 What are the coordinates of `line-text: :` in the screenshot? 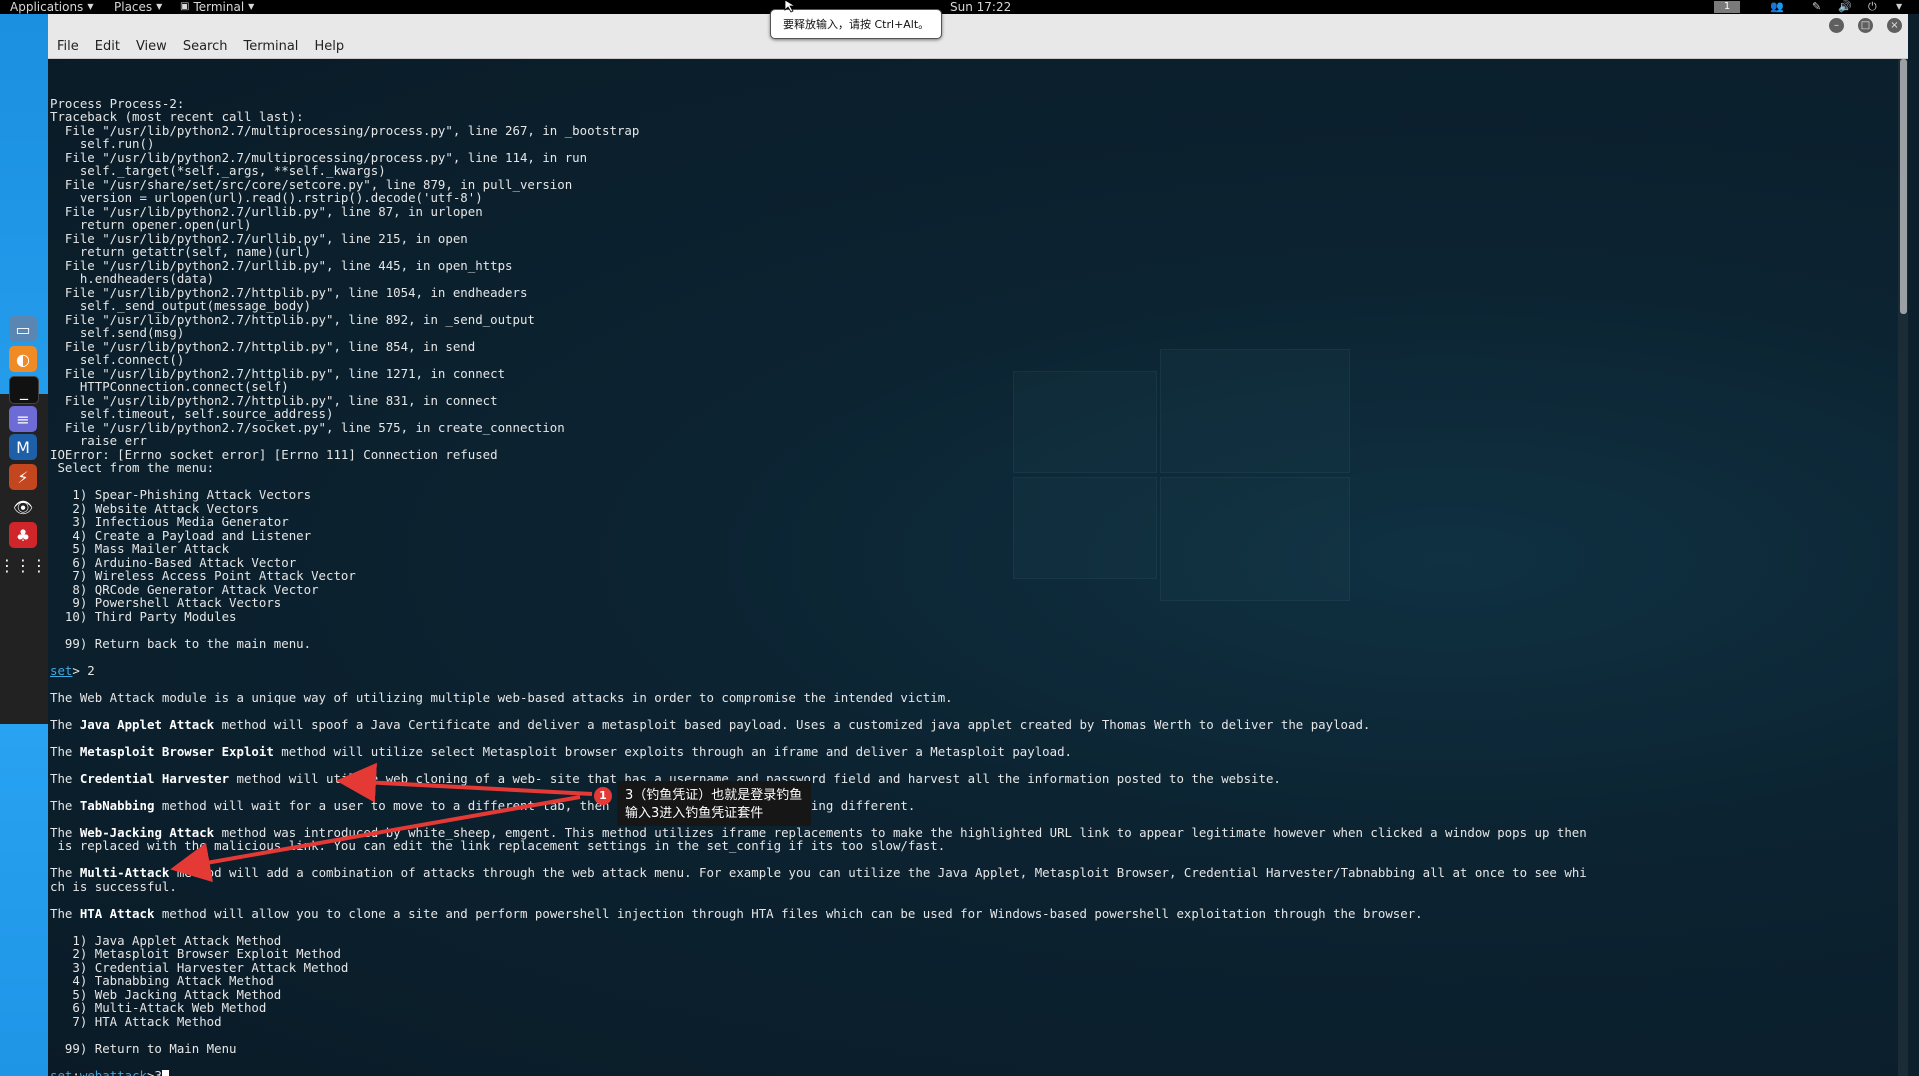 It's located at (76, 1071).